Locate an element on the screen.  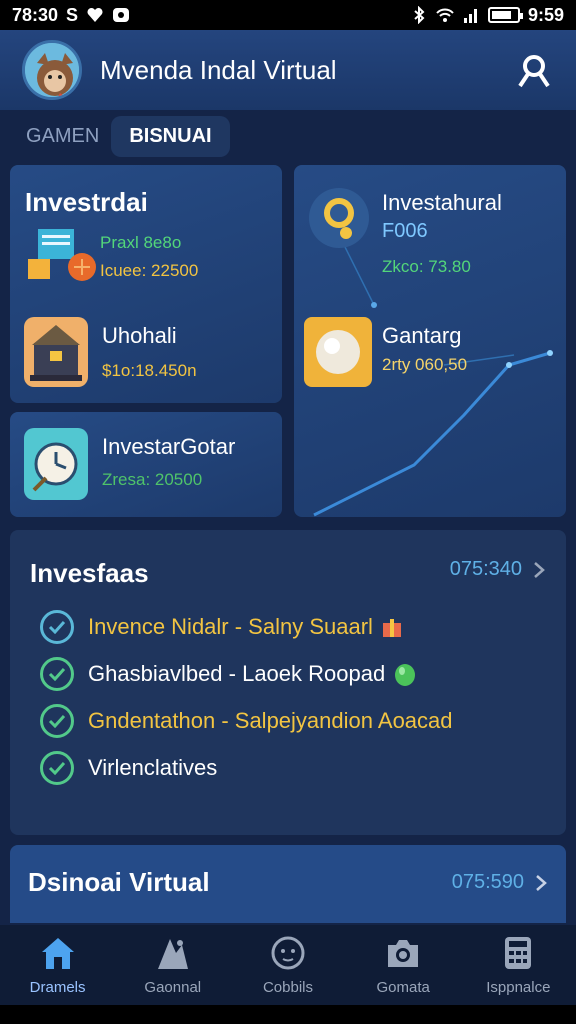
games-icon is located at coordinates (172, 953).